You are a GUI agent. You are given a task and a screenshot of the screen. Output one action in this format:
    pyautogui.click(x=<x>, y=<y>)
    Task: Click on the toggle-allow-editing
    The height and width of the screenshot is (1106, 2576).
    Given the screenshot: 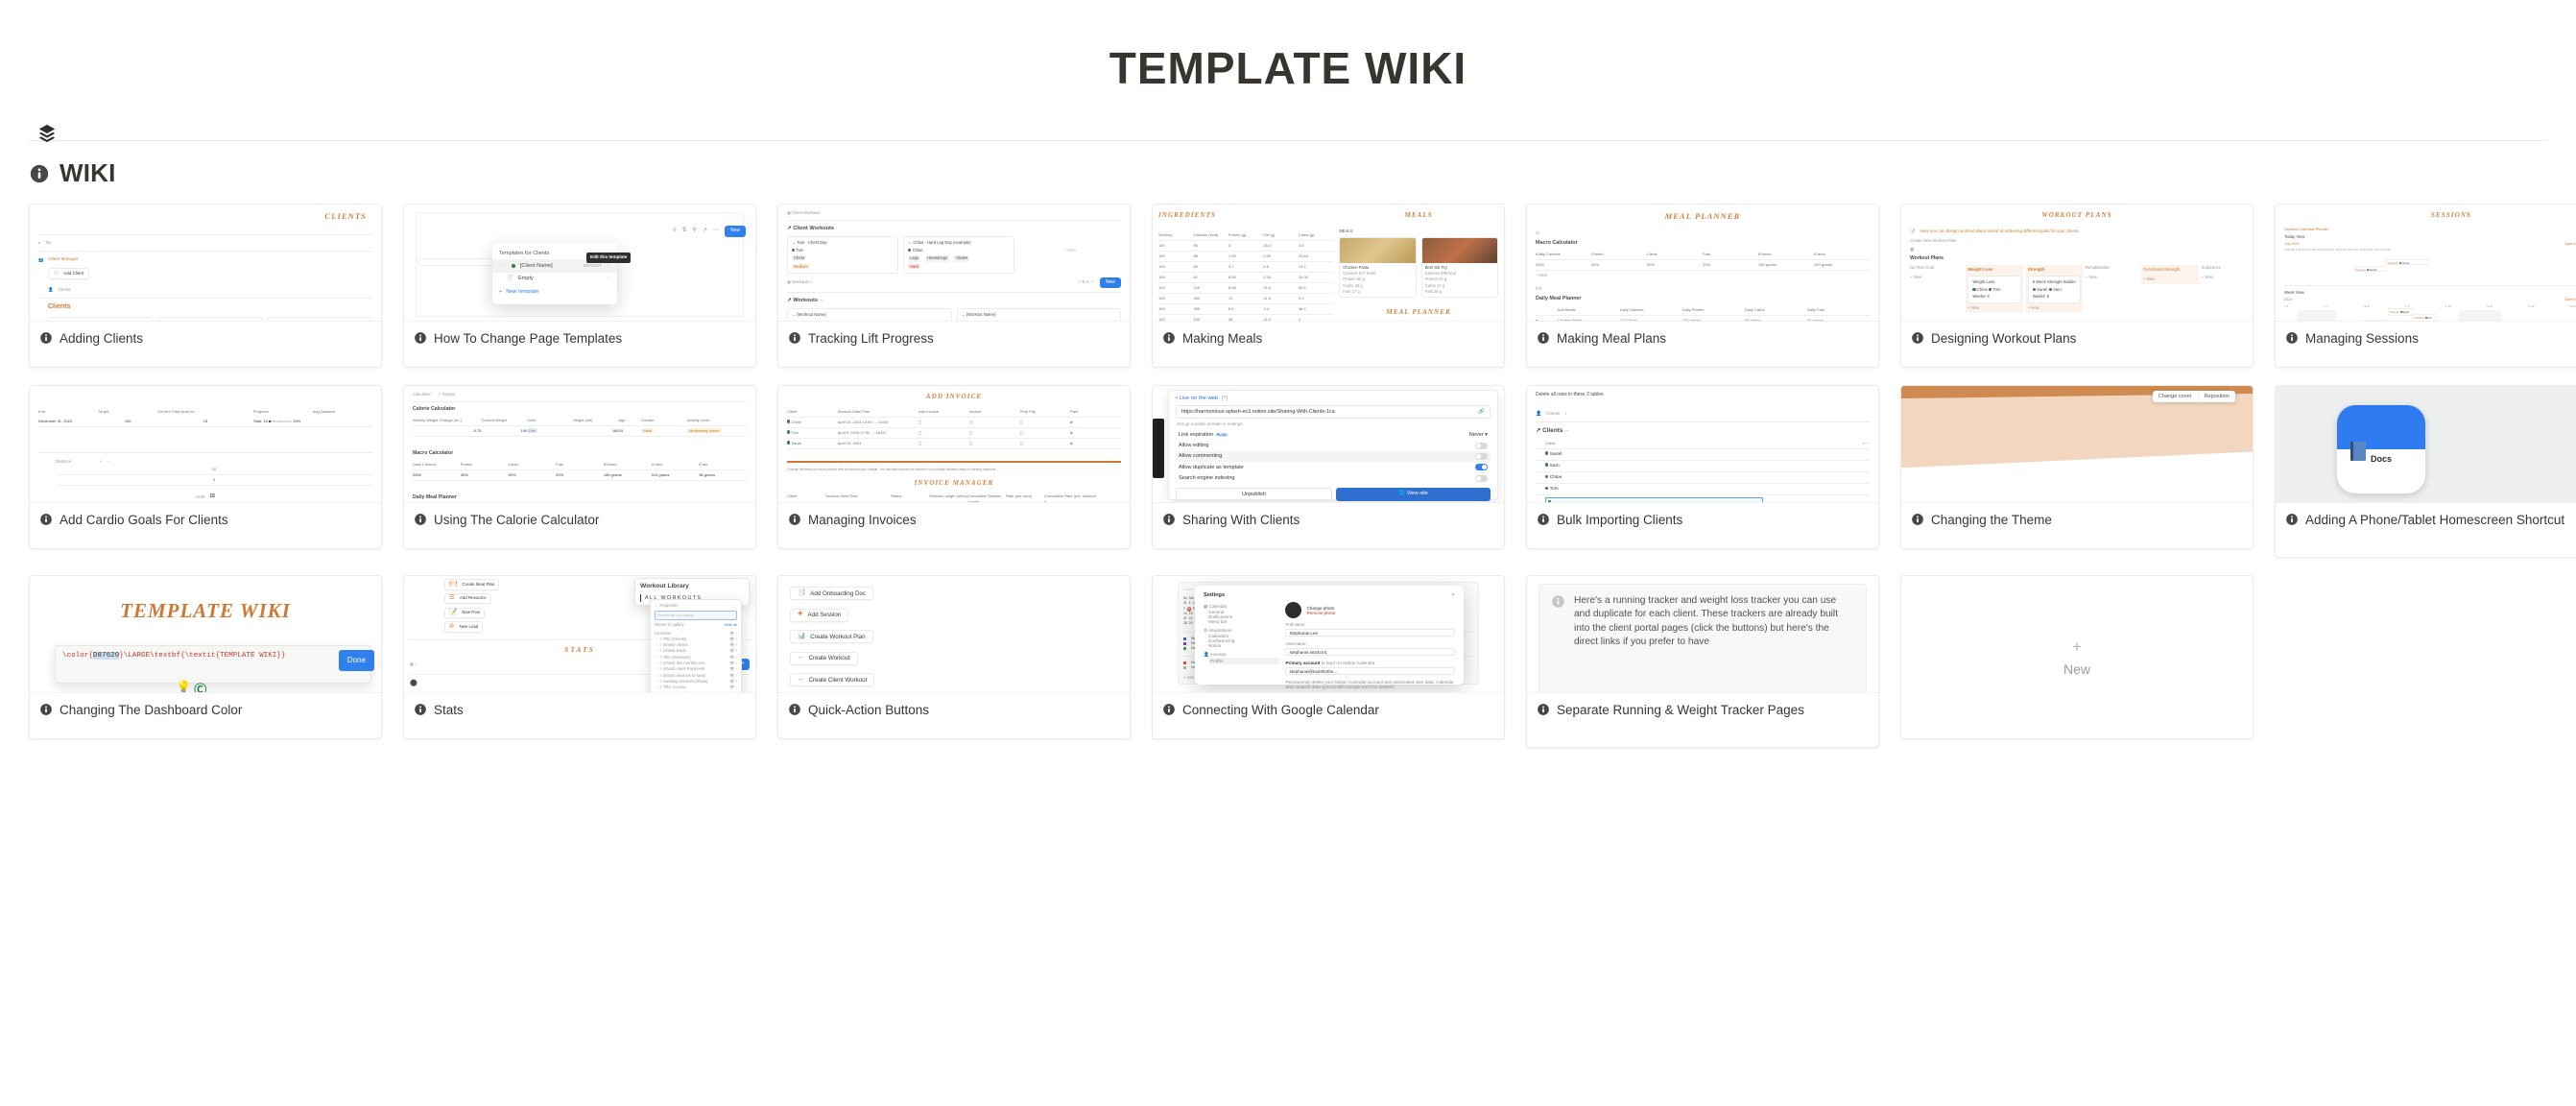 What is the action you would take?
    pyautogui.click(x=1481, y=445)
    